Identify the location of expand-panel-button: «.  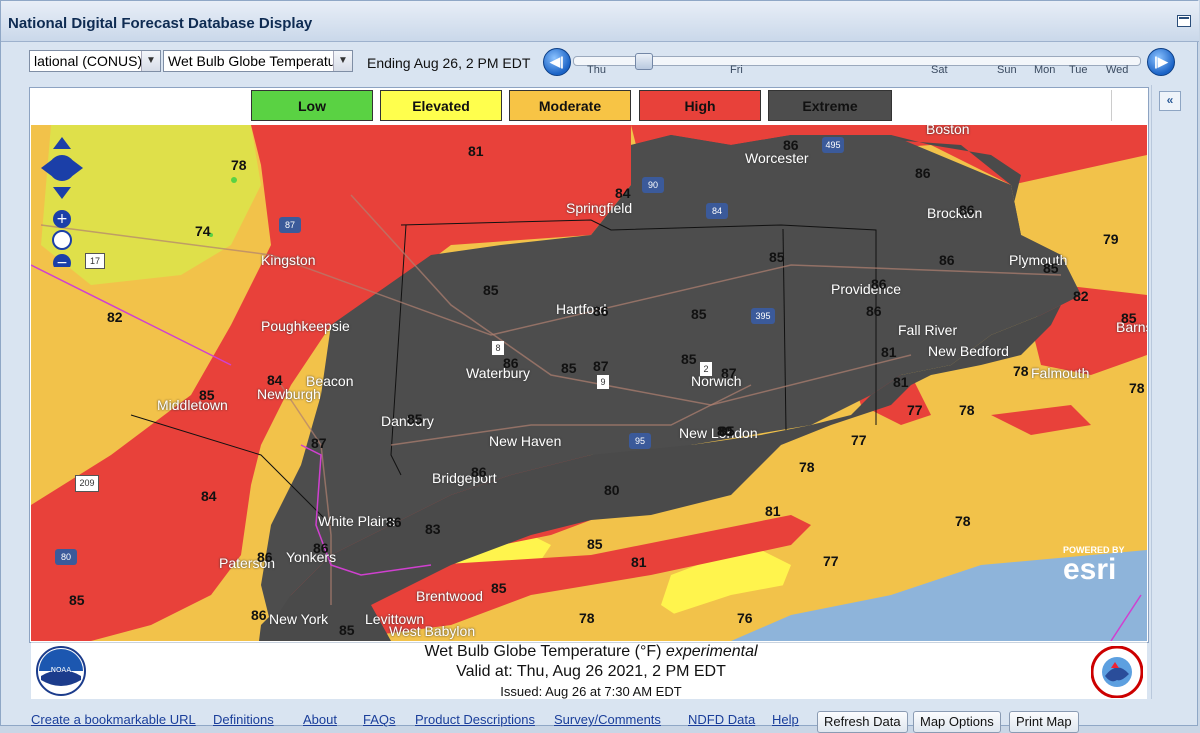
(1170, 101).